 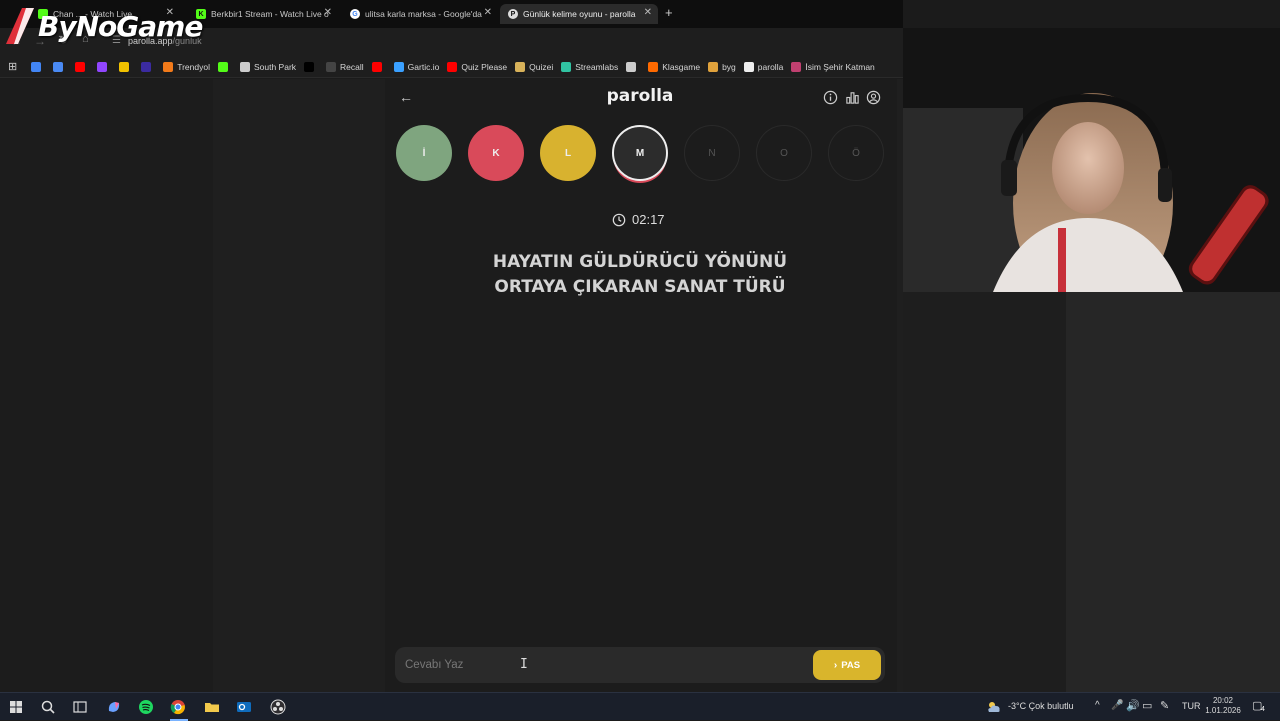 I want to click on browser-tab: G ulitsa karla marksa - Google'da ✕, so click(x=420, y=14).